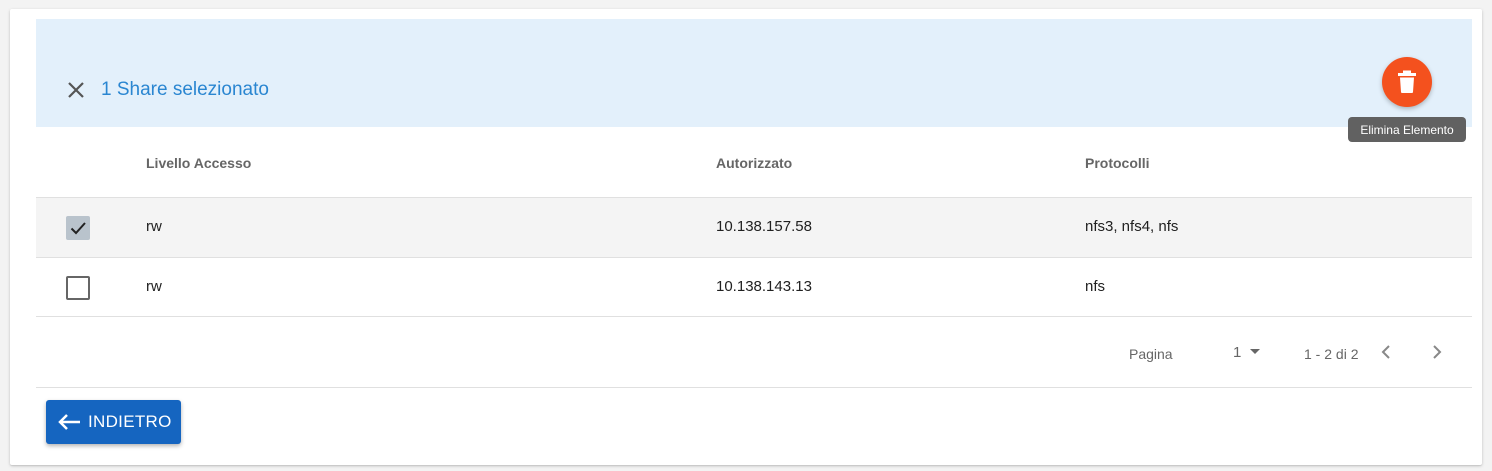  I want to click on protocols-cell: nfs, so click(1095, 286).